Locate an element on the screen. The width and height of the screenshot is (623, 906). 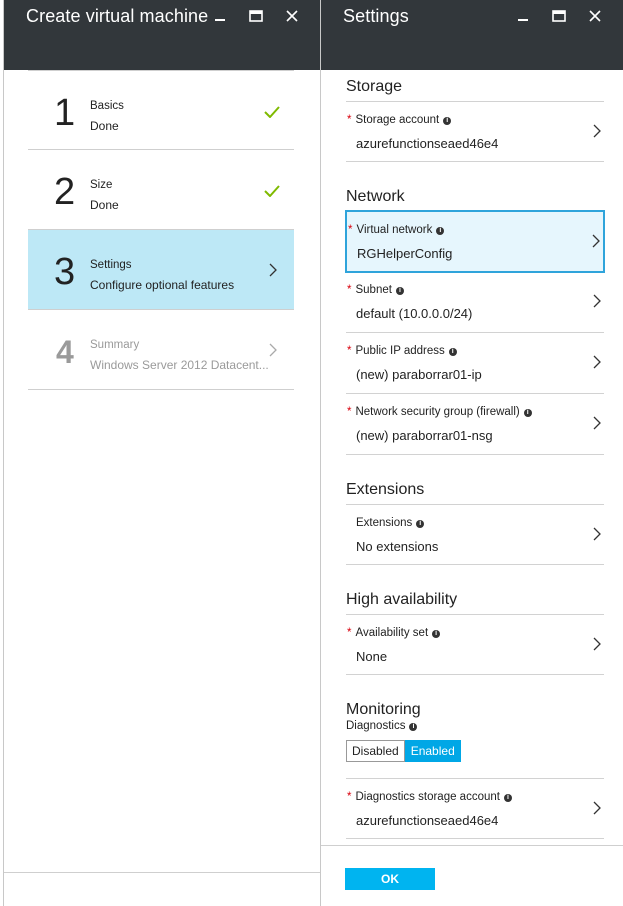
divider is located at coordinates (162, 872).